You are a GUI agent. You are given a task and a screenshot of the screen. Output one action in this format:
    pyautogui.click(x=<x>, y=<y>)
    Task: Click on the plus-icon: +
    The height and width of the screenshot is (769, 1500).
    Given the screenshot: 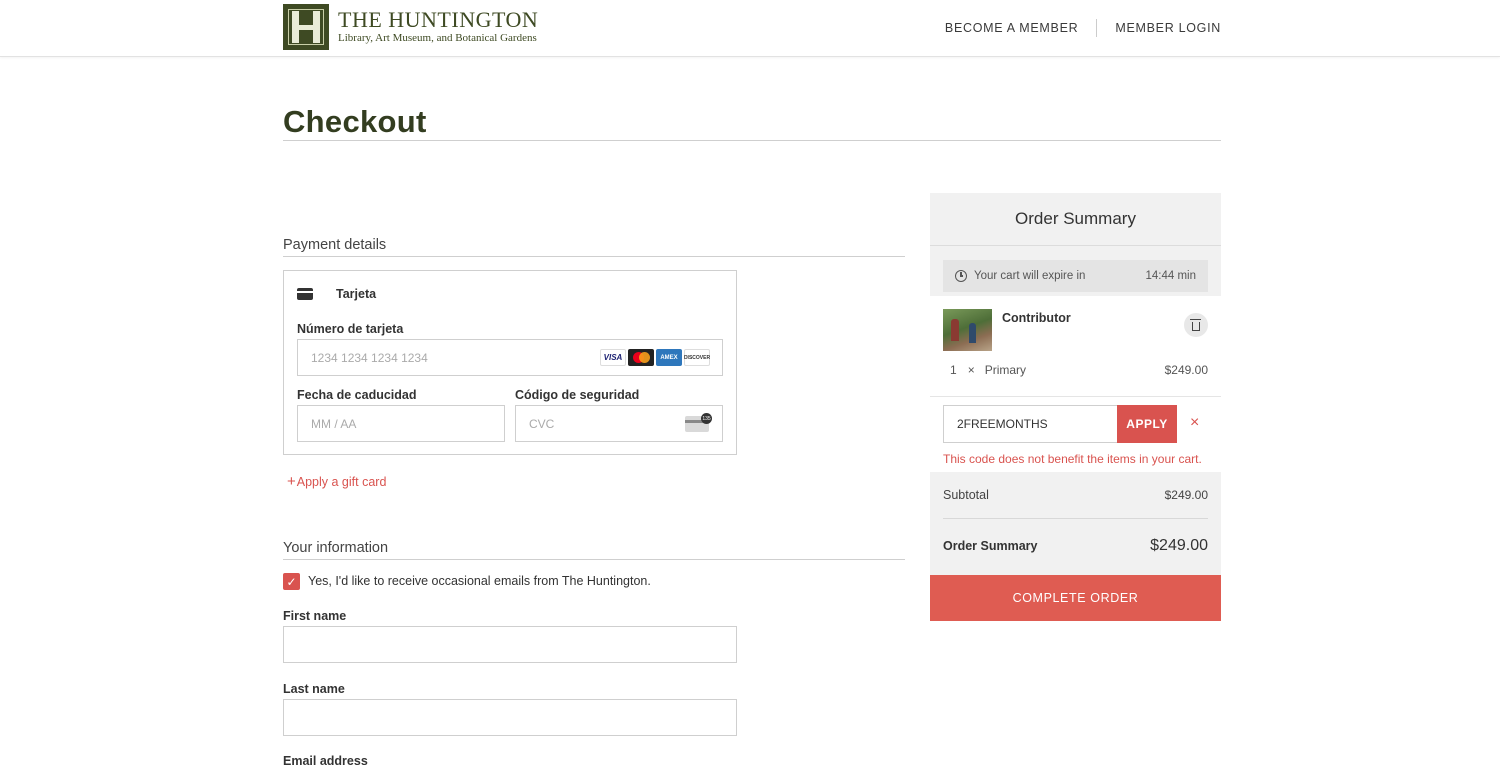 What is the action you would take?
    pyautogui.click(x=291, y=481)
    